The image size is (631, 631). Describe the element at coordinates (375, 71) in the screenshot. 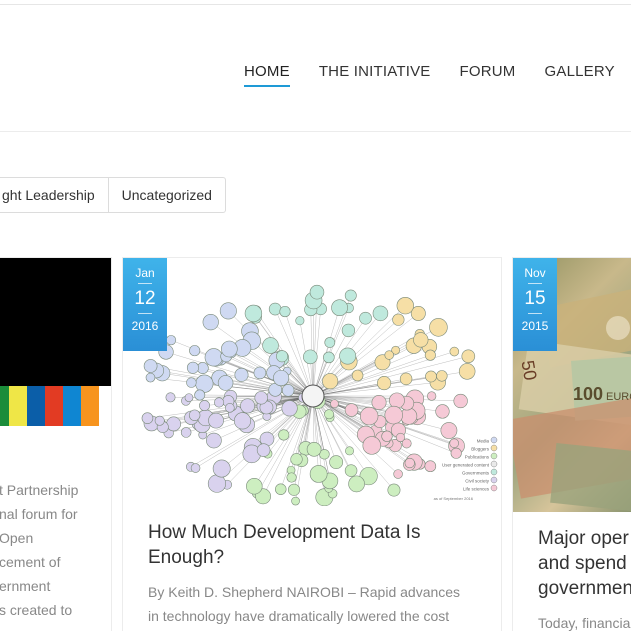

I see `nav-the-initiative: THE INITIATIVE` at that location.